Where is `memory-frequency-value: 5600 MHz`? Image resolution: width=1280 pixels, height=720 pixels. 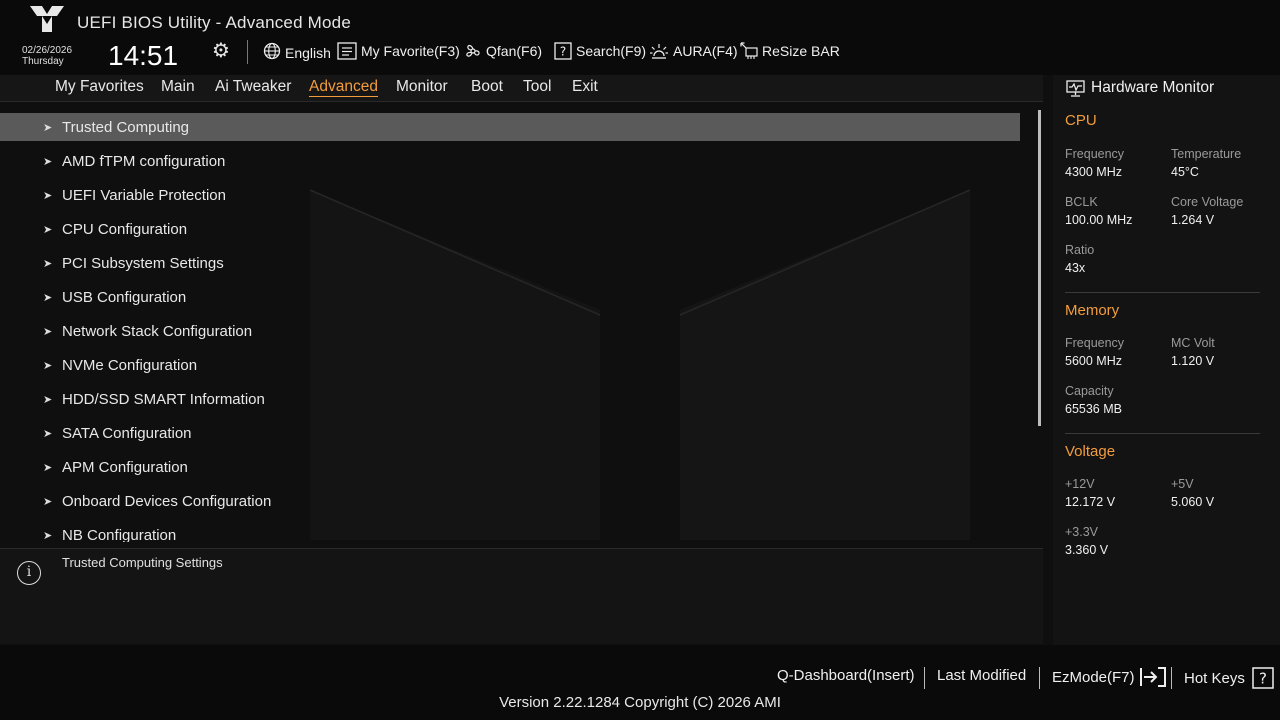
memory-frequency-value: 5600 MHz is located at coordinates (1093, 361).